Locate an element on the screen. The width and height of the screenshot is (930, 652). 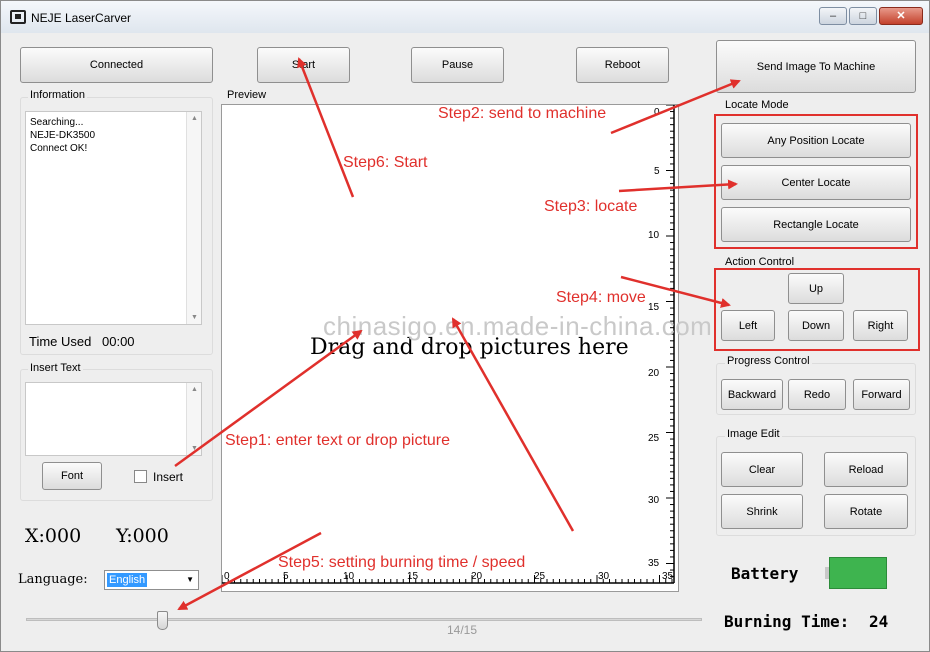
y-tick-label: 25 is located at coordinates (654, 438).